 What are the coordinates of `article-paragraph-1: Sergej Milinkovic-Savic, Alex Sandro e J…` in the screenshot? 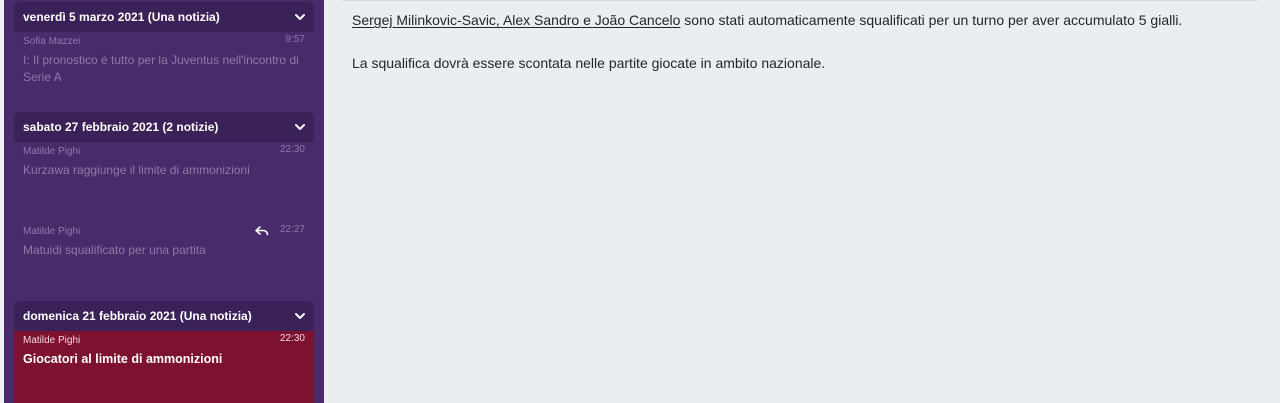 It's located at (767, 20).